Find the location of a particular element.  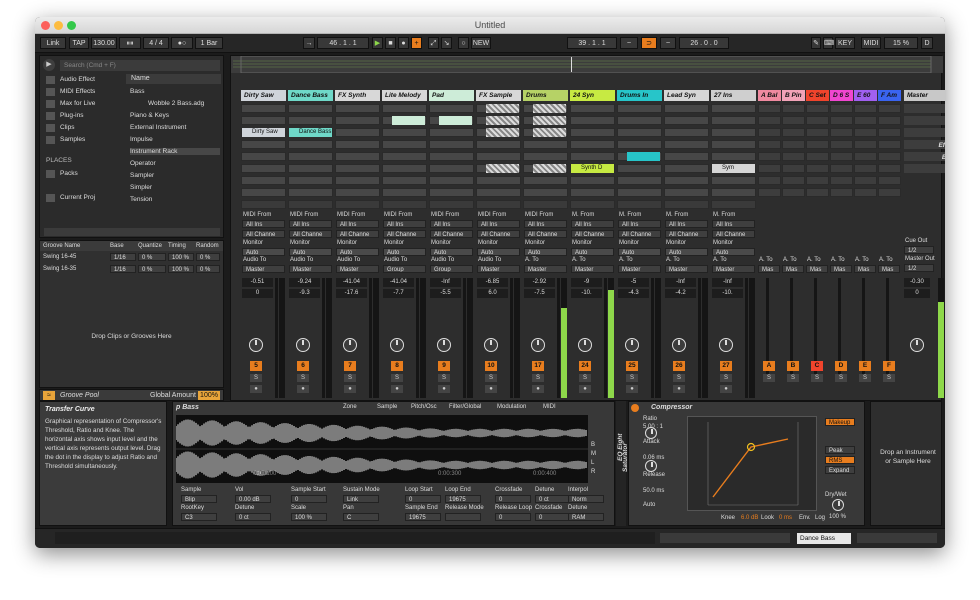

track-header: FX Sample is located at coordinates (498, 95).